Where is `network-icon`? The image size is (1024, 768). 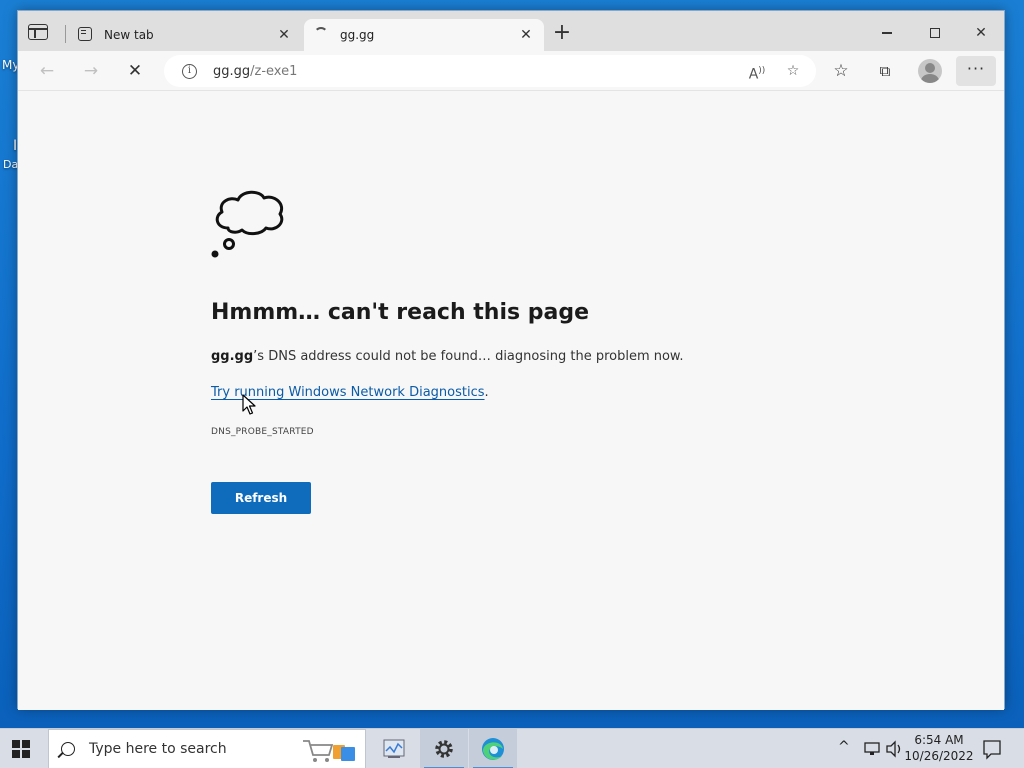
network-icon is located at coordinates (872, 748).